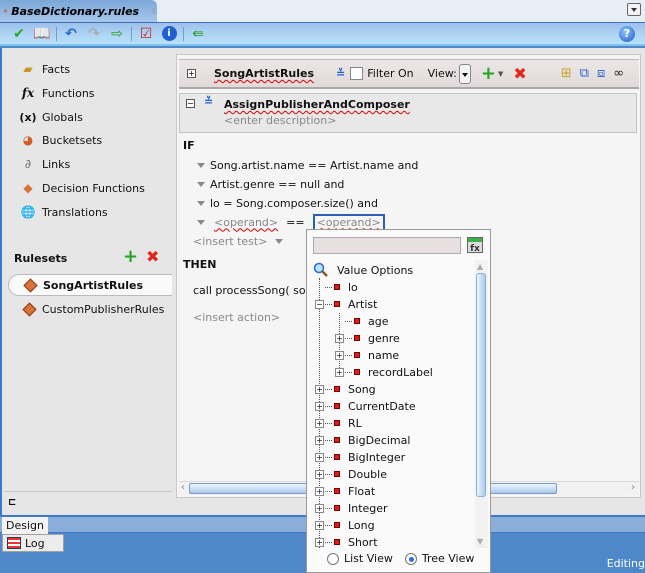 The height and width of the screenshot is (573, 645). What do you see at coordinates (360, 457) in the screenshot?
I see `tree-node-biginteger: + BigInteger` at bounding box center [360, 457].